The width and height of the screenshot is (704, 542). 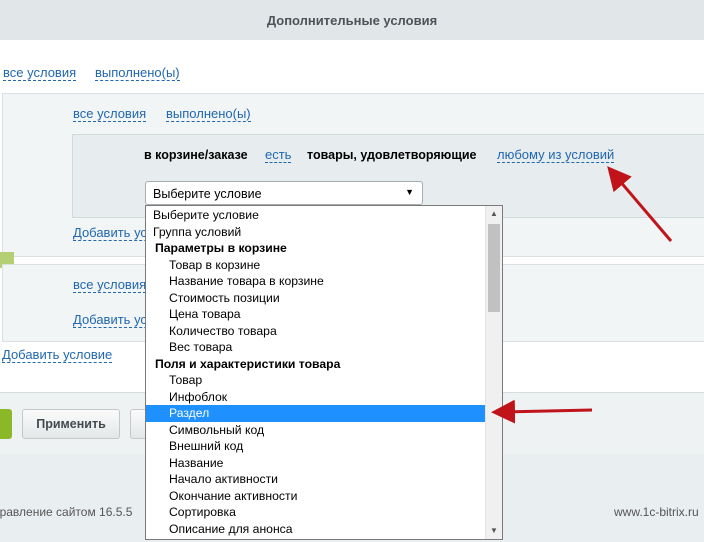 I want to click on arrow-to-section-option-icon, so click(x=542, y=411).